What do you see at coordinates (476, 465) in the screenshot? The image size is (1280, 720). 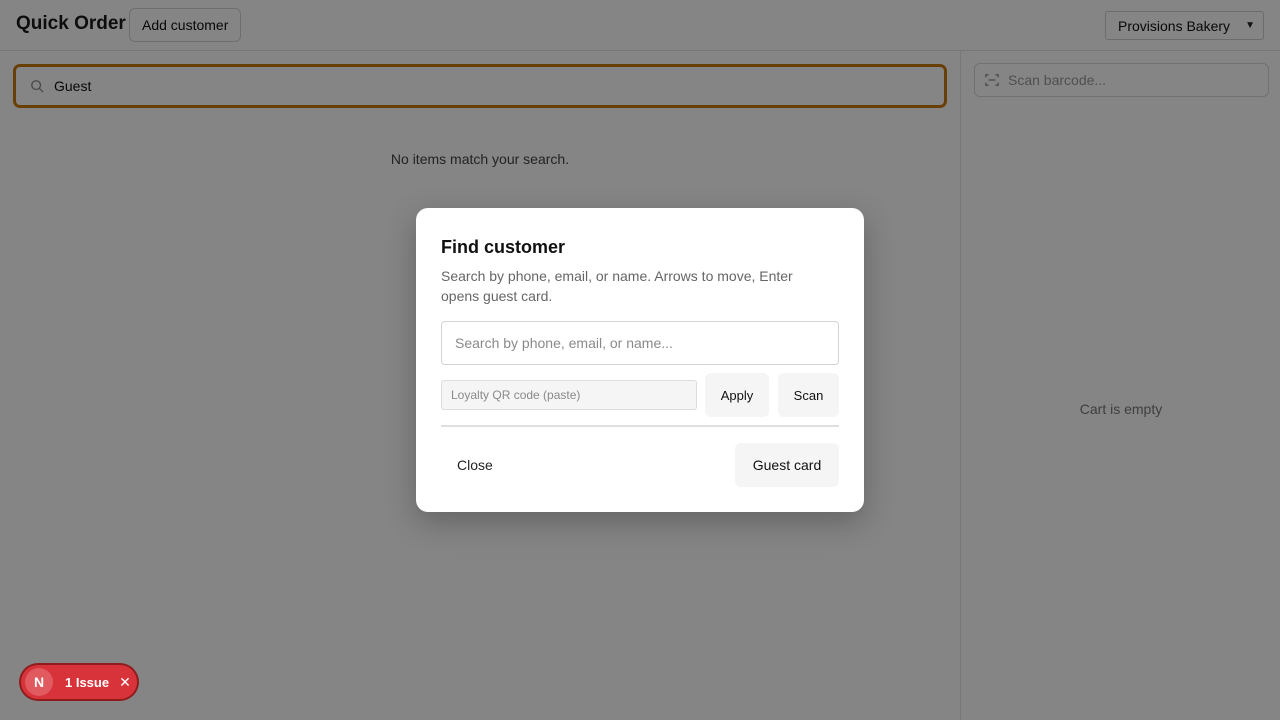 I see `close-button: Close` at bounding box center [476, 465].